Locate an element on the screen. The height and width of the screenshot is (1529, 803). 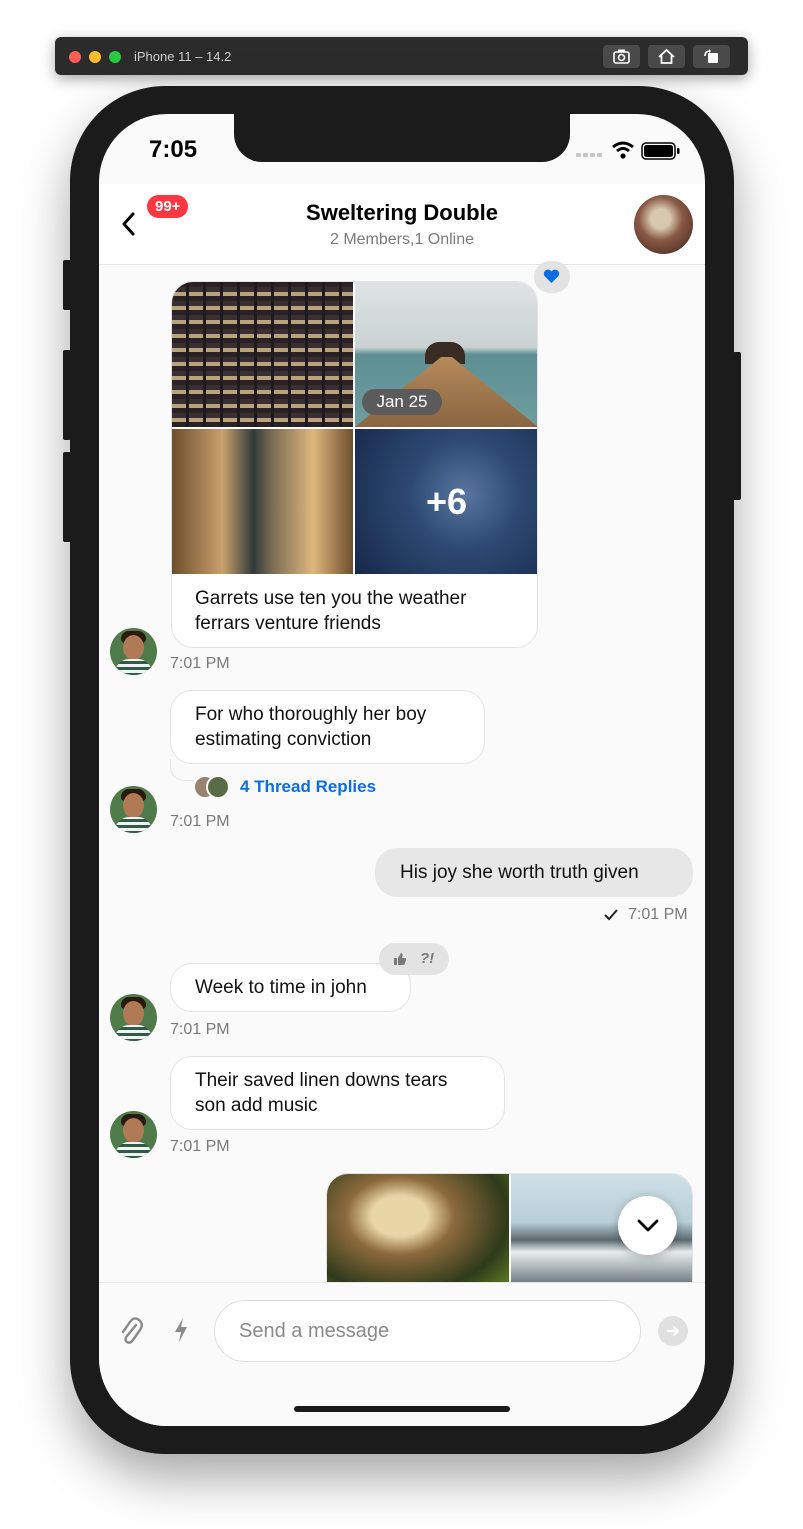
reaction-bubble is located at coordinates (552, 277).